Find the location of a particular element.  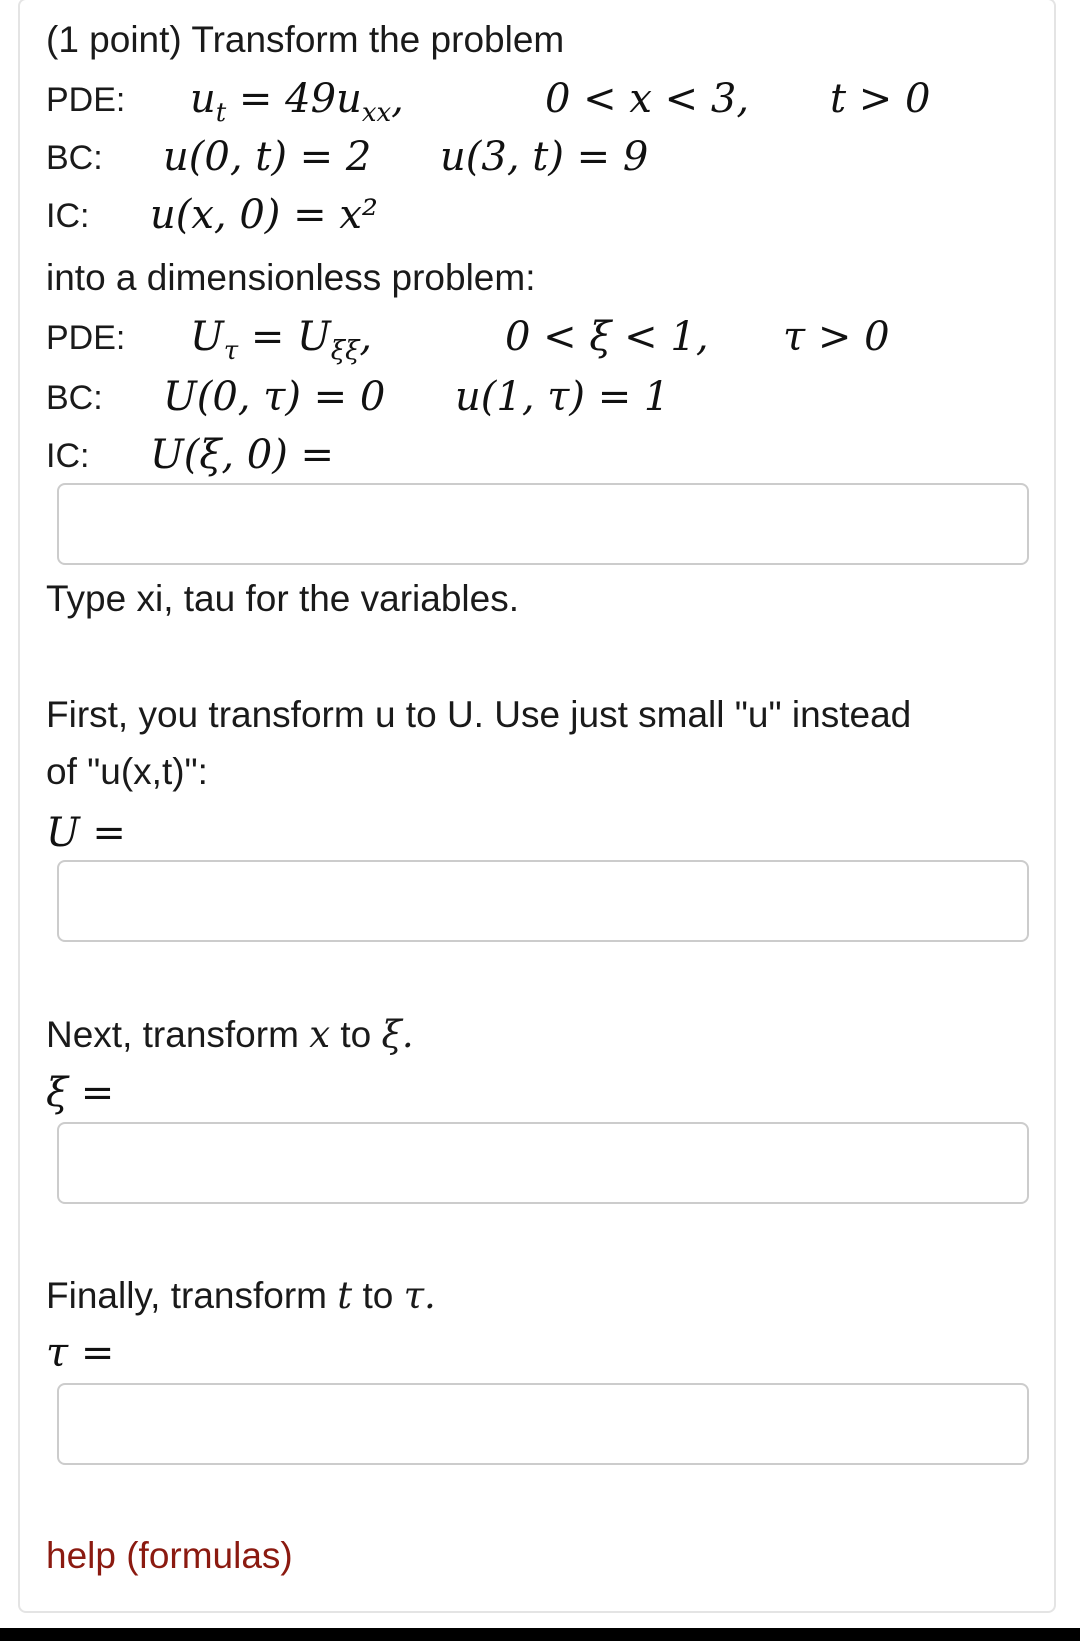

bc-right: u(3, t) = 9 is located at coordinates (544, 157).